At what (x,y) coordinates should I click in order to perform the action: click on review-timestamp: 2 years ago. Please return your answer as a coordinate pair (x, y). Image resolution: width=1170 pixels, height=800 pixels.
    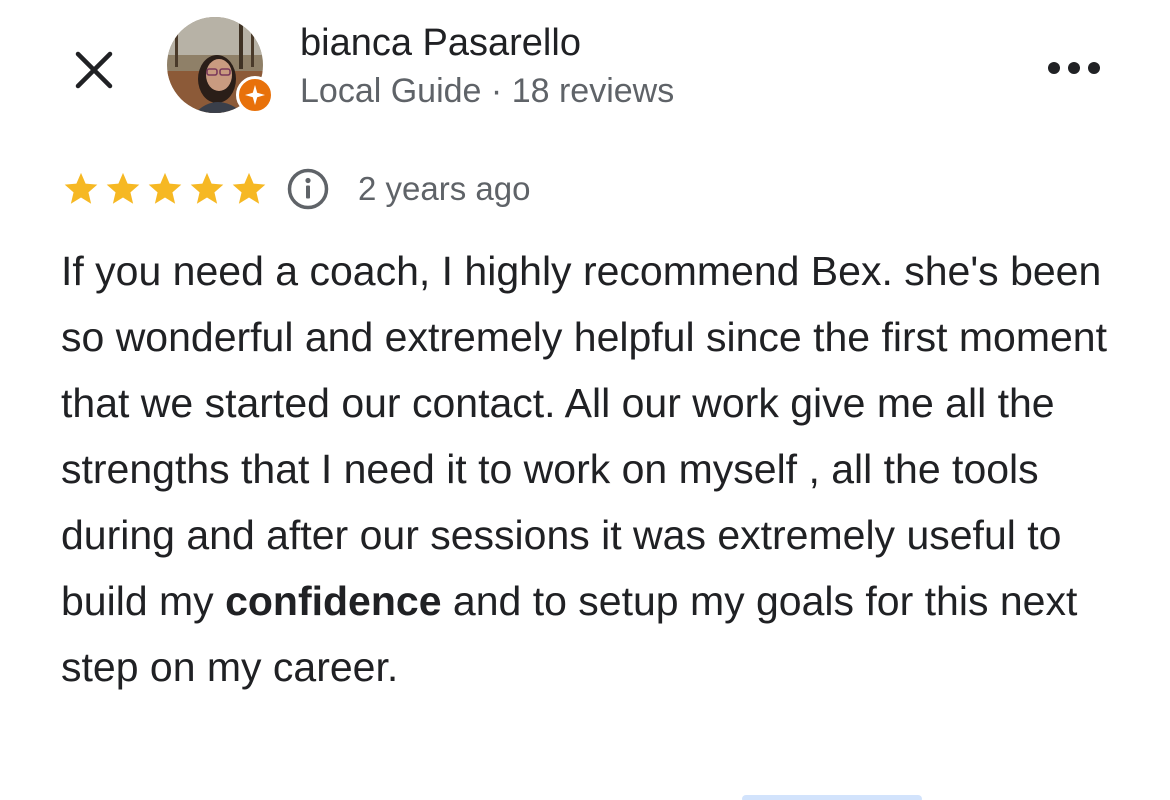
    Looking at the image, I should click on (444, 188).